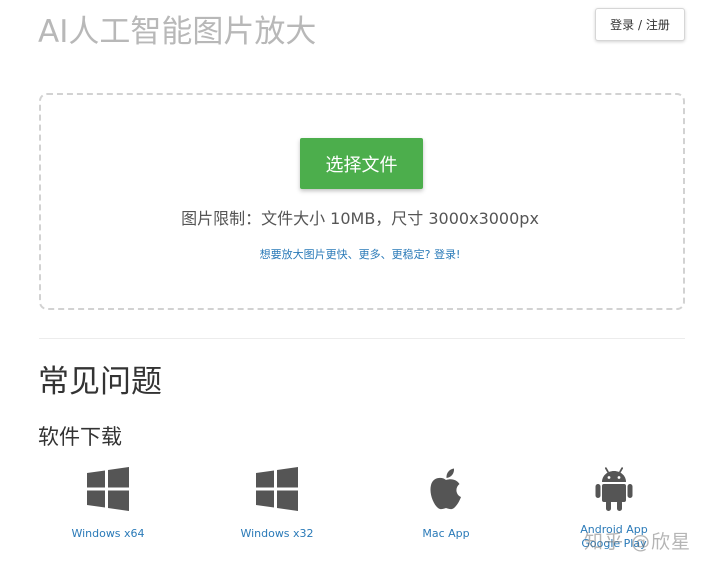 This screenshot has height=572, width=720. What do you see at coordinates (108, 533) in the screenshot?
I see `download-label: Windows x64` at bounding box center [108, 533].